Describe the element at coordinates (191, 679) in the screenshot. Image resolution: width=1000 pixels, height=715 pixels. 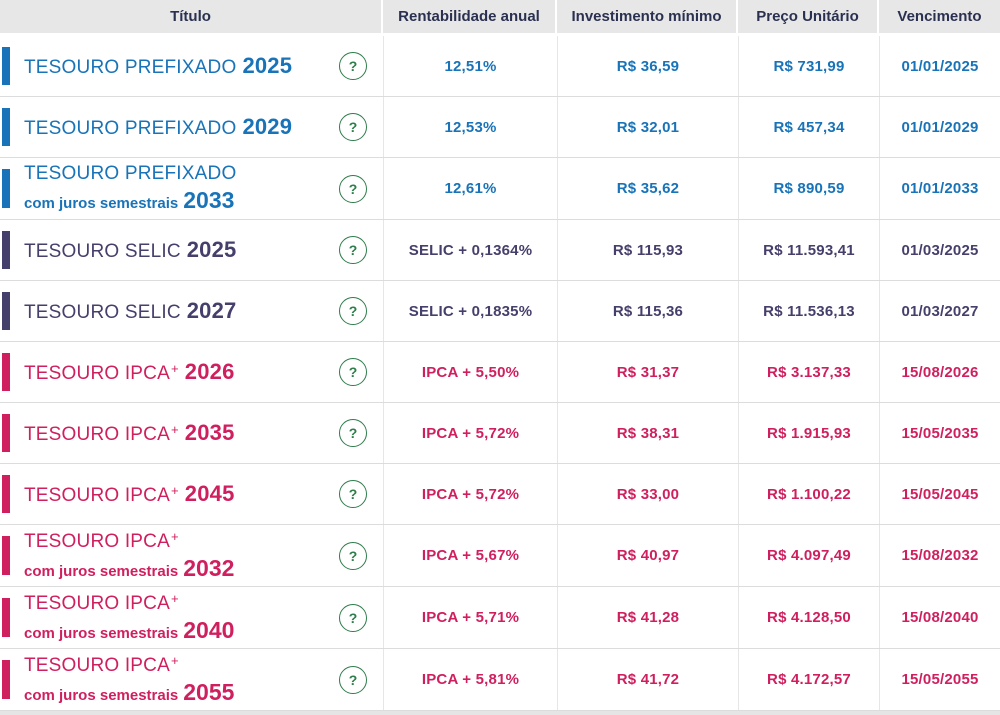
I see `bond-title-cell: TESOURO IPCA+ com juros semestrais 2055 ?` at that location.